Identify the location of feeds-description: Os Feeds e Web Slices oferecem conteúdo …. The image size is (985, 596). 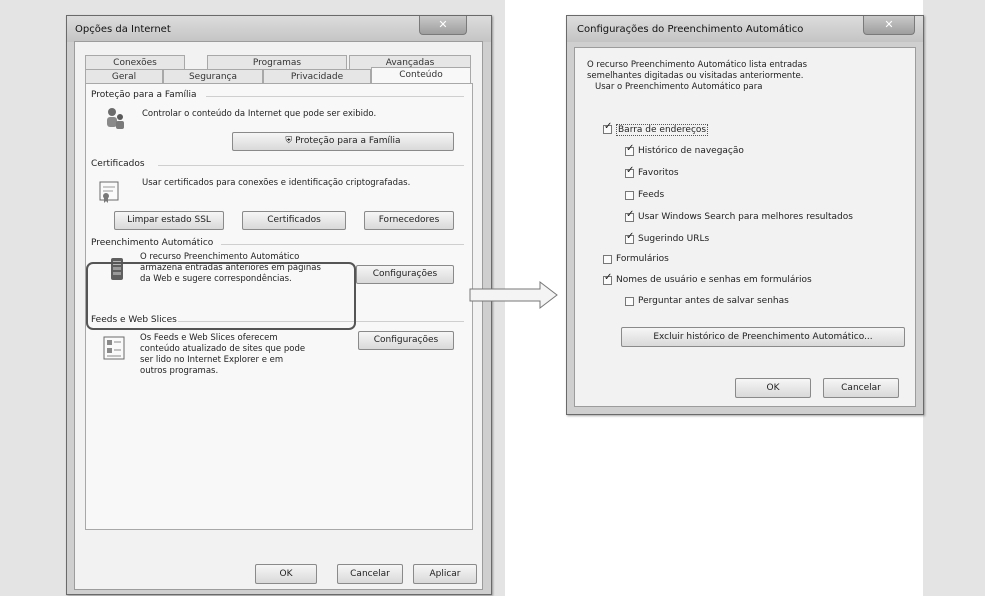
(240, 355).